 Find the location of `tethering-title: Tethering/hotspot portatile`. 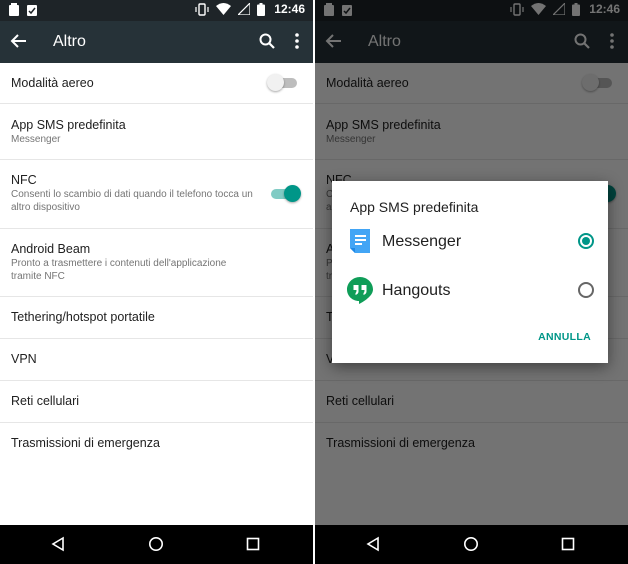

tethering-title: Tethering/hotspot portatile is located at coordinates (83, 317).